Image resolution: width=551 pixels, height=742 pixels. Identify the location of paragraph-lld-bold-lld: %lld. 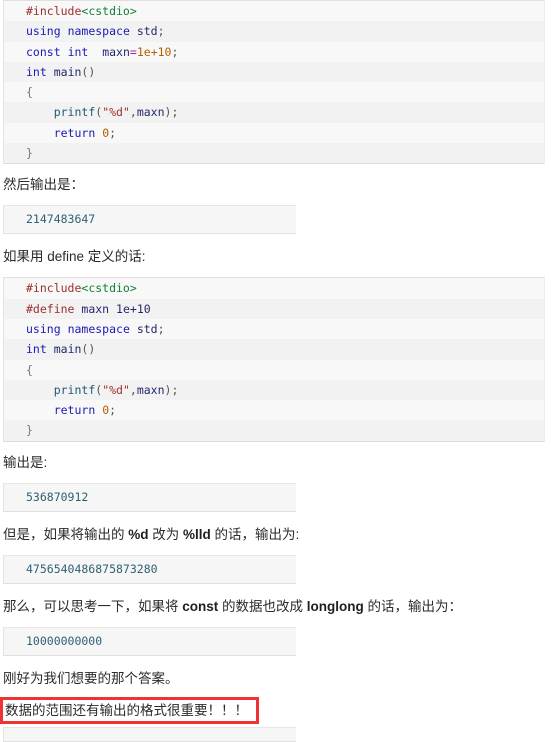
(197, 534).